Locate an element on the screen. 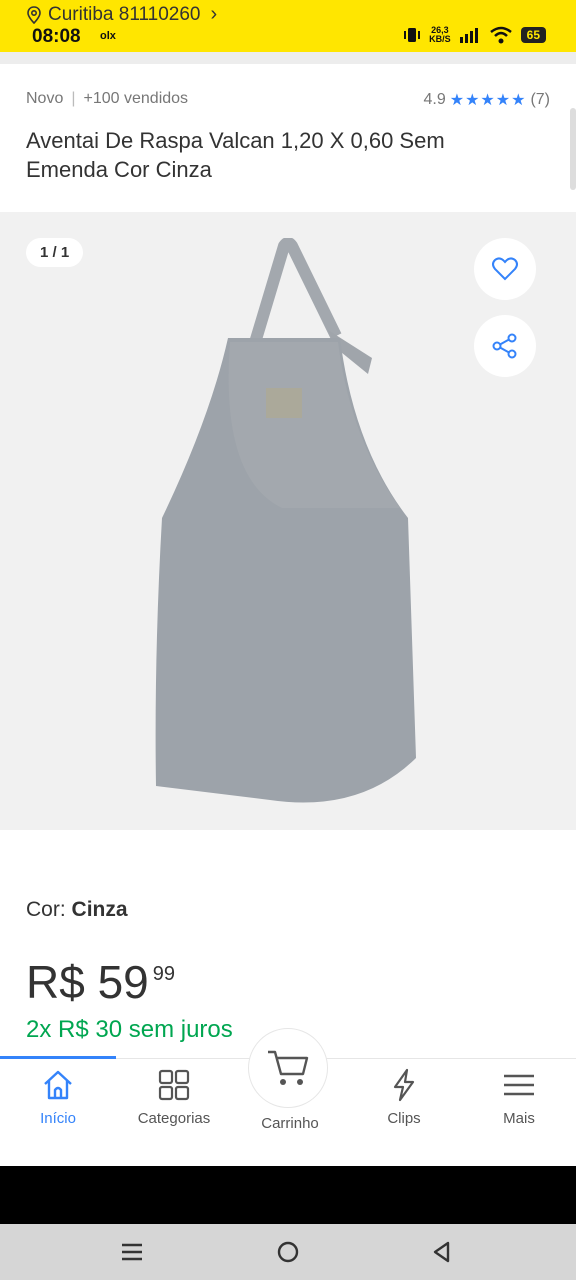 The image size is (576, 1280). price-main: R$ 59 is located at coordinates (87, 982).